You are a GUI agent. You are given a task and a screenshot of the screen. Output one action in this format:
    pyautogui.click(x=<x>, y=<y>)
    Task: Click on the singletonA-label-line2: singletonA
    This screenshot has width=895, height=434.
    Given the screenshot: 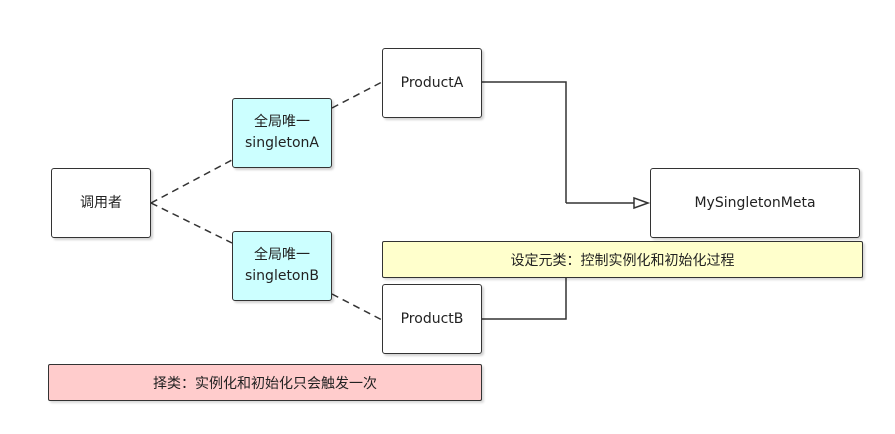 What is the action you would take?
    pyautogui.click(x=282, y=143)
    